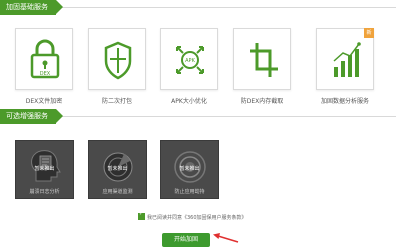 The width and height of the screenshot is (400, 252). What do you see at coordinates (186, 240) in the screenshot?
I see `start-protect-button: 开始加固` at bounding box center [186, 240].